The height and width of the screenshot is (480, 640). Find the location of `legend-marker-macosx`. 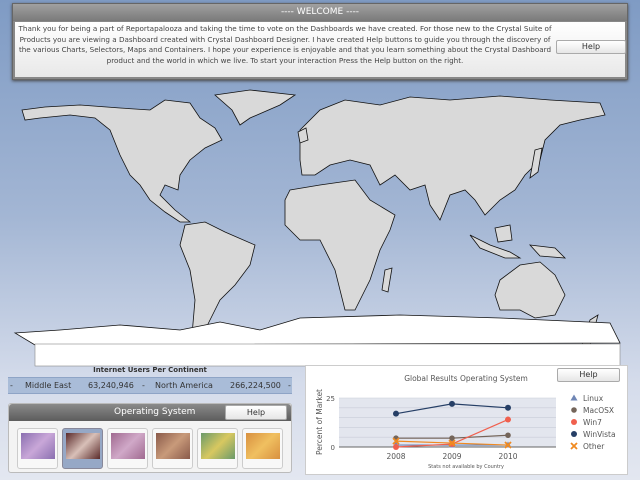

legend-marker-macosx is located at coordinates (574, 410).